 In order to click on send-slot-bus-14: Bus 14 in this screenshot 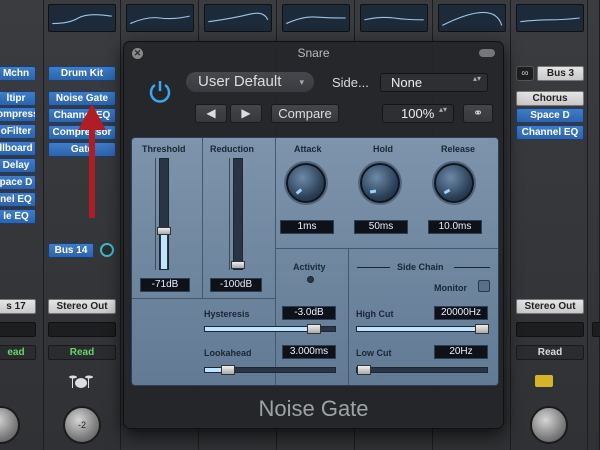, I will do `click(71, 250)`.